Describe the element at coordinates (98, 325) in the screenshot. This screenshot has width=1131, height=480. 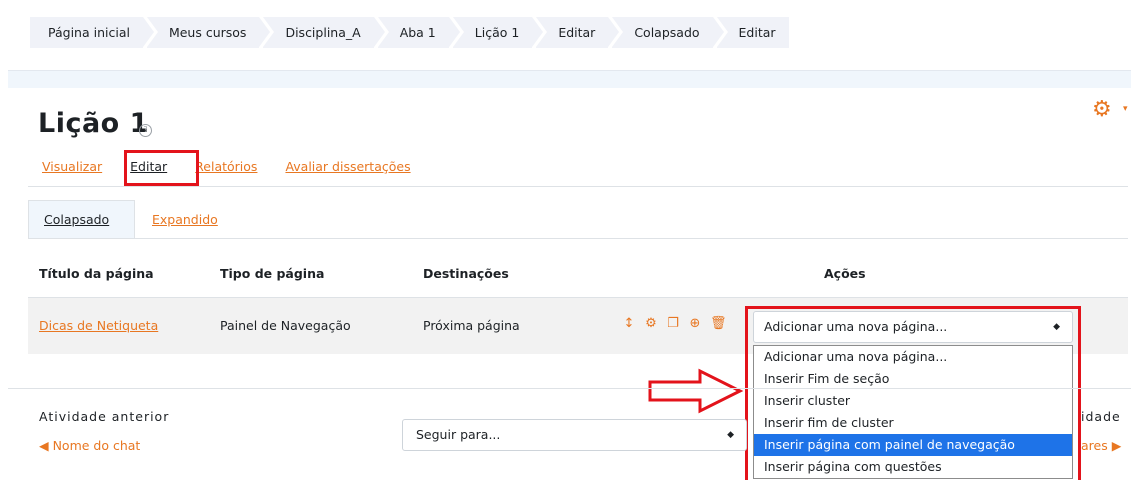
I see `page-title-link: Dicas de Netiqueta` at that location.